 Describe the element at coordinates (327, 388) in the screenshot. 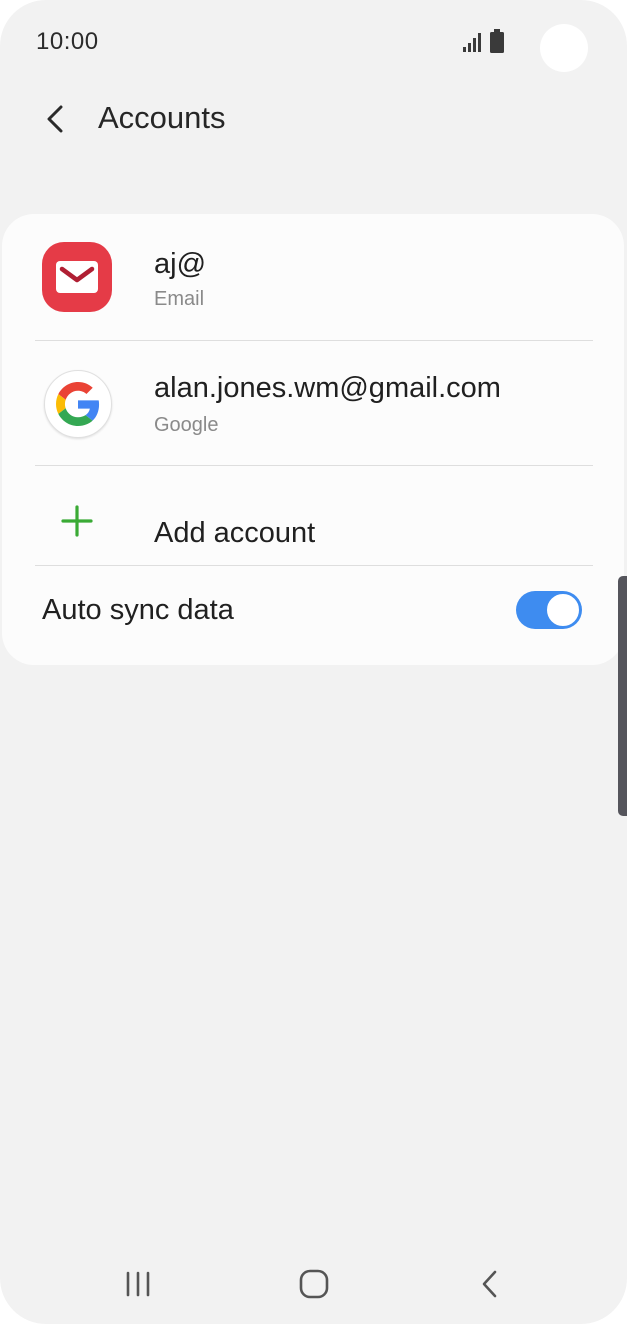

I see `account-title: alan.jones.wm@gmail.com` at that location.